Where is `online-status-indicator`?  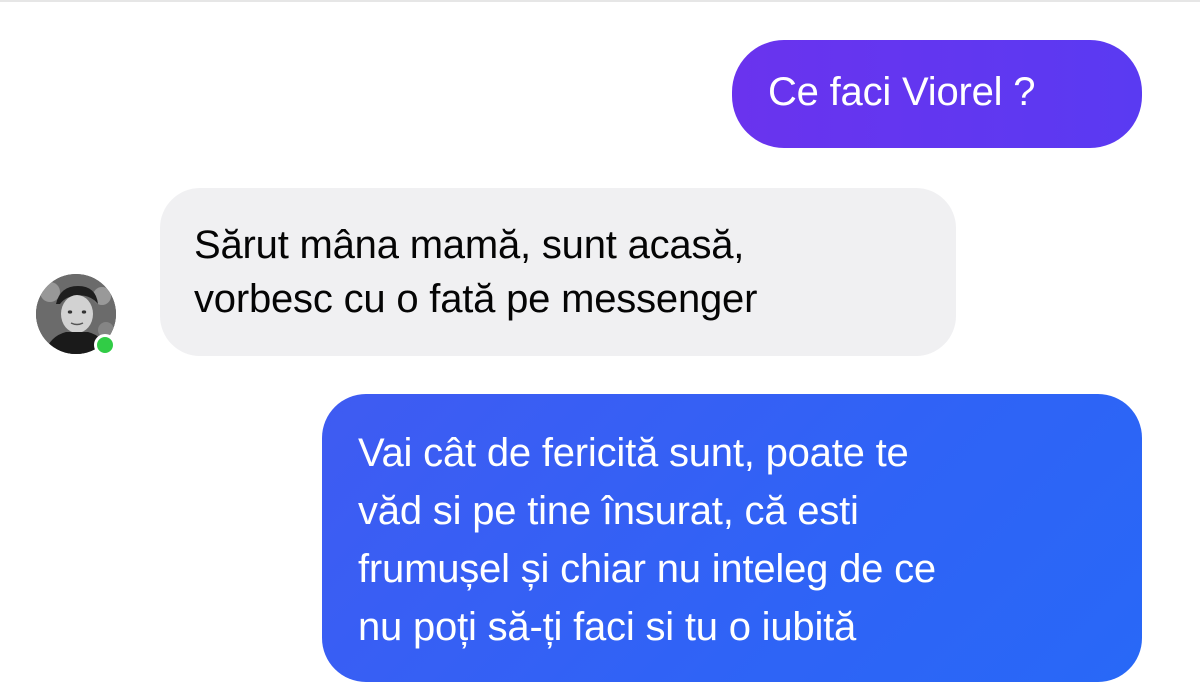 online-status-indicator is located at coordinates (105, 345).